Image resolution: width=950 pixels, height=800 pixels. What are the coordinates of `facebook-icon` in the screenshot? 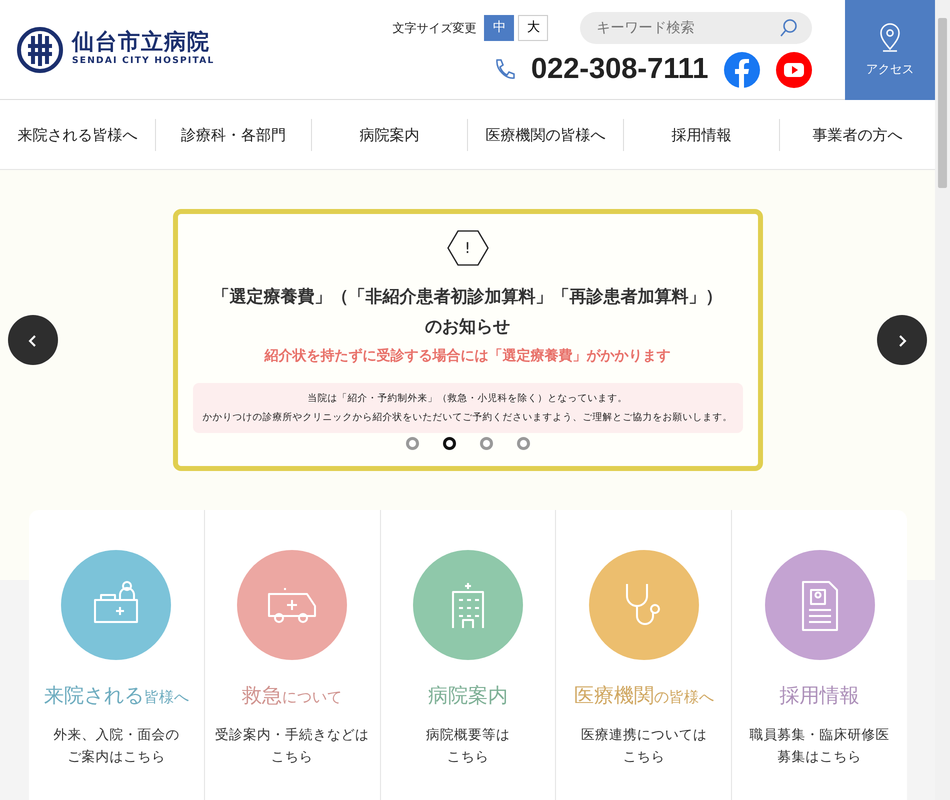 It's located at (742, 70).